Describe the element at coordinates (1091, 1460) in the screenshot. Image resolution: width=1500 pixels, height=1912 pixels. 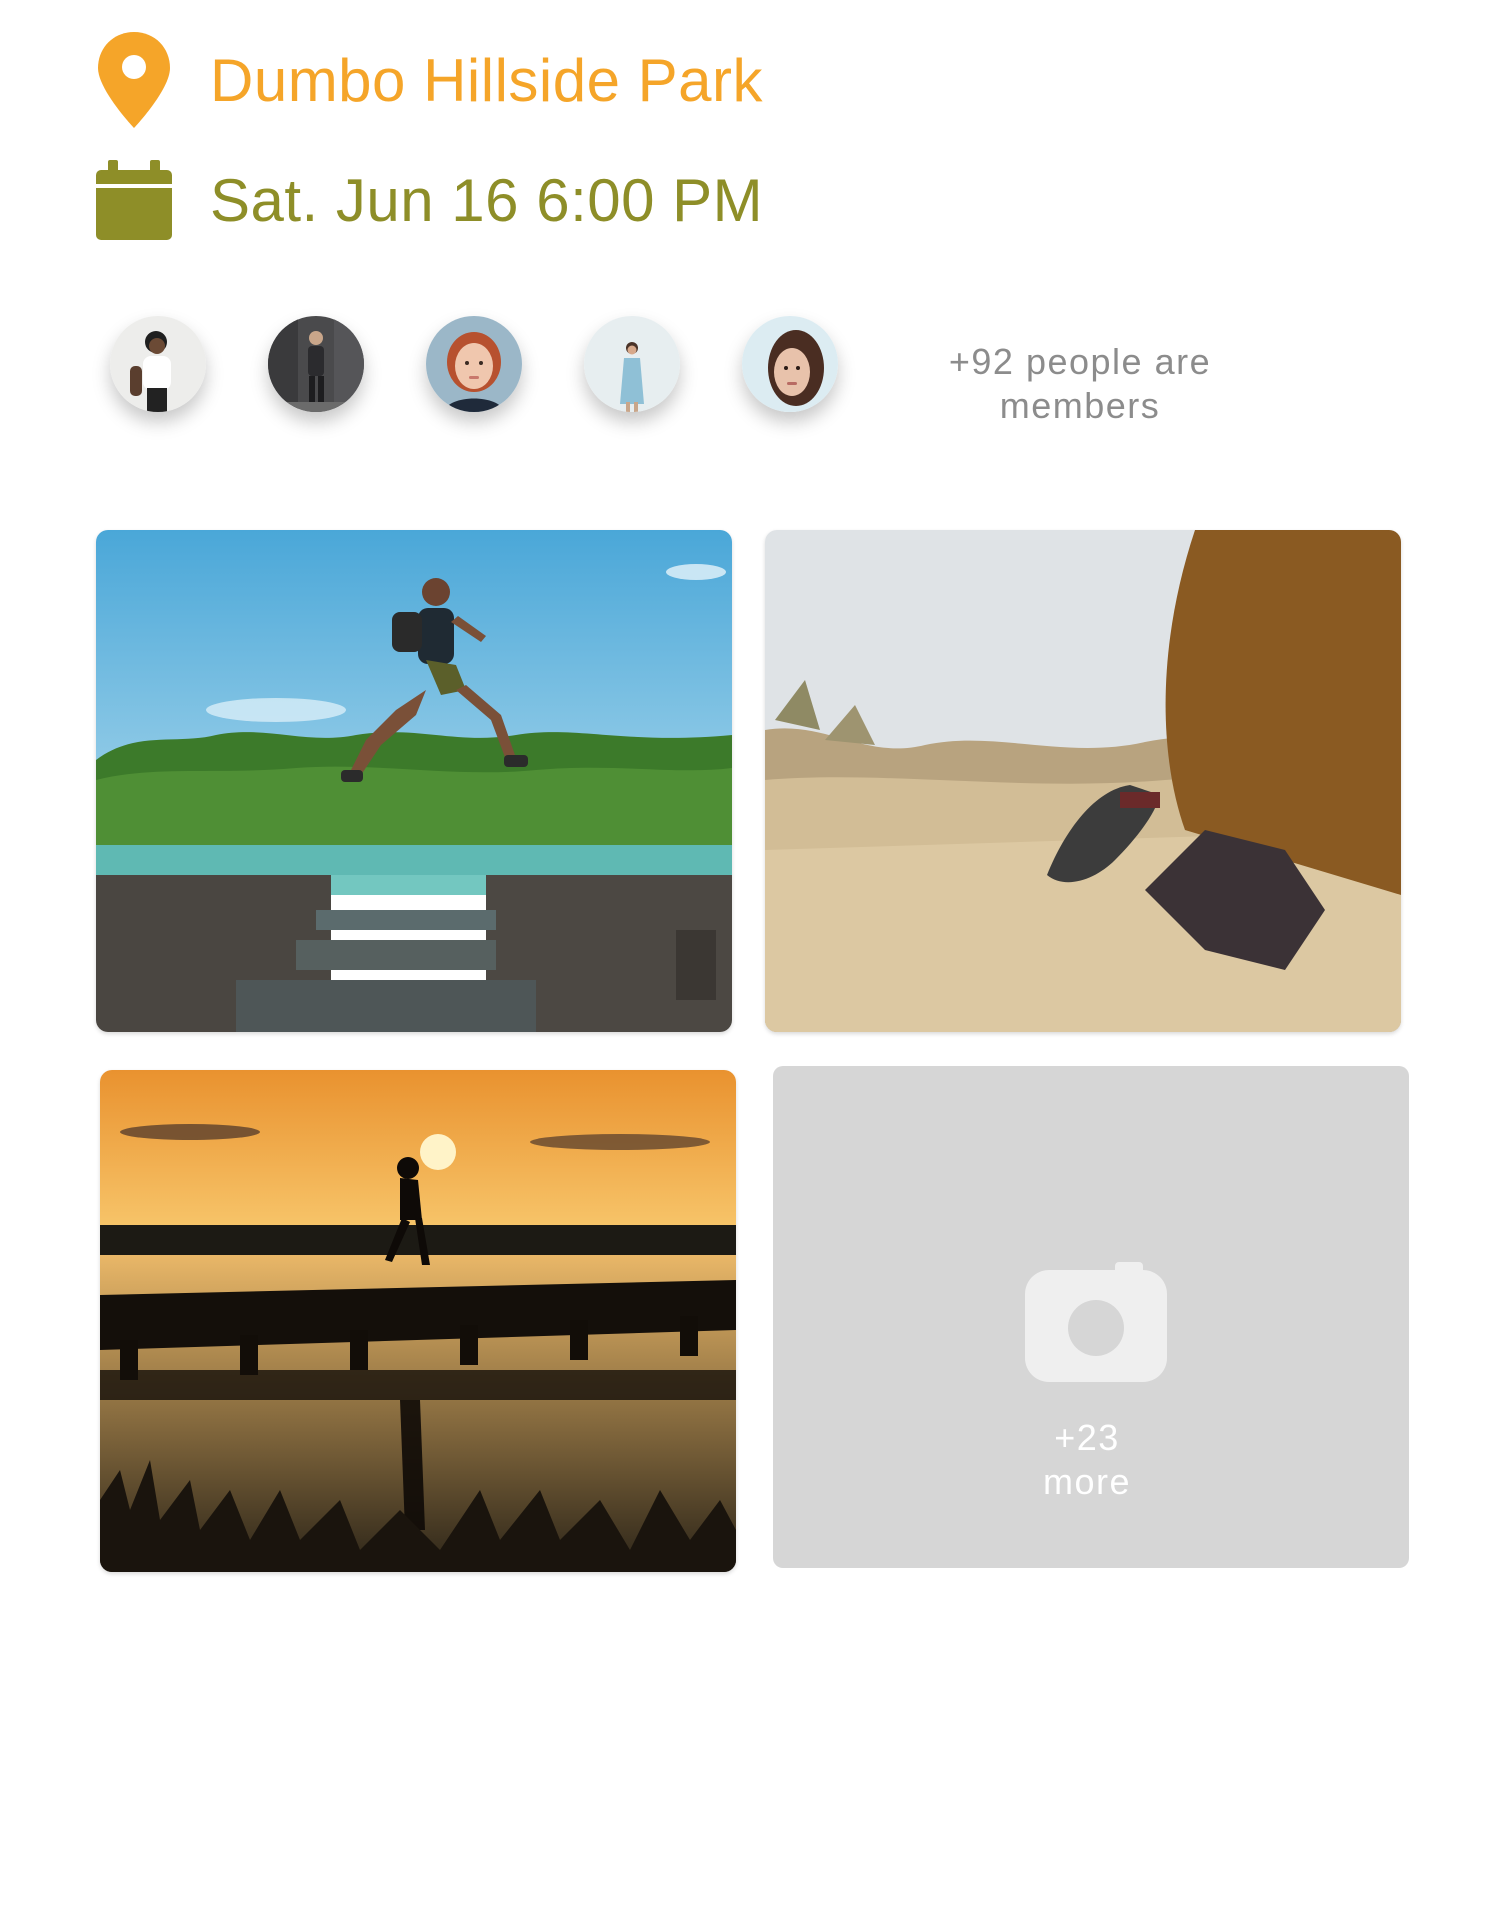
I see `more-photos-count: +23 more` at that location.